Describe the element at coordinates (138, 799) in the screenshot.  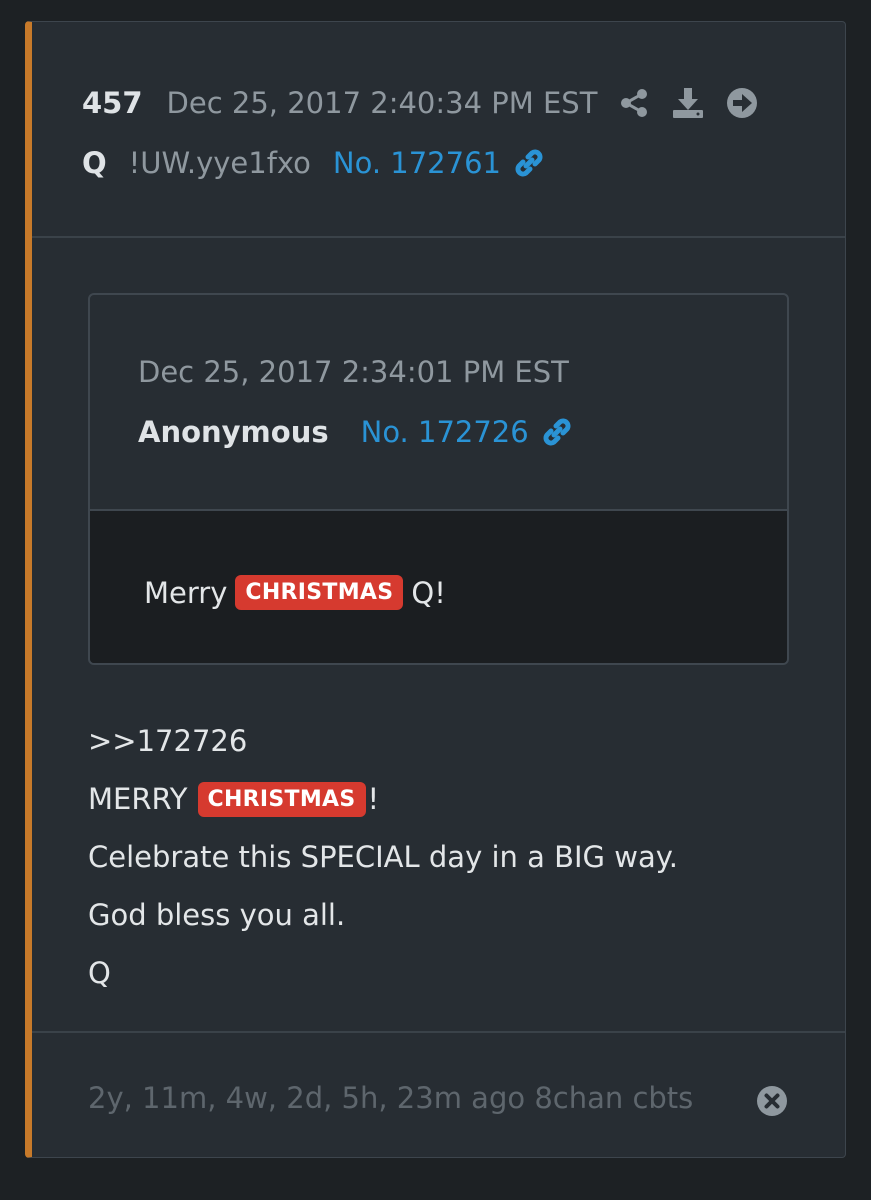
I see `greeting-text: MERRY` at that location.